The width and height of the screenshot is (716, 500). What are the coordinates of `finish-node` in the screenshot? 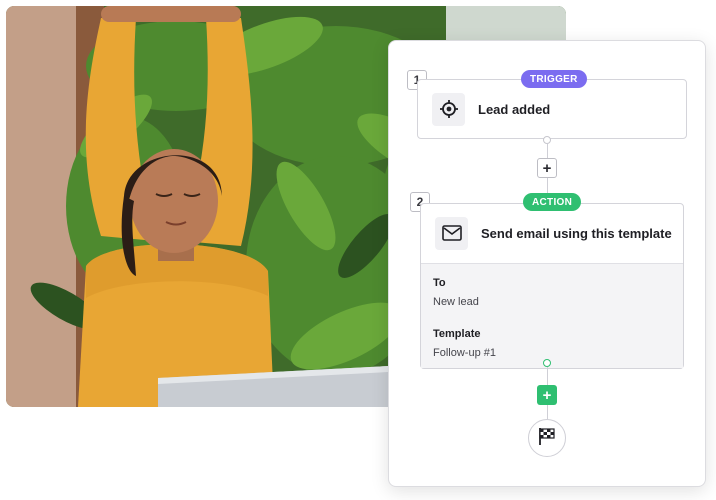 It's located at (547, 438).